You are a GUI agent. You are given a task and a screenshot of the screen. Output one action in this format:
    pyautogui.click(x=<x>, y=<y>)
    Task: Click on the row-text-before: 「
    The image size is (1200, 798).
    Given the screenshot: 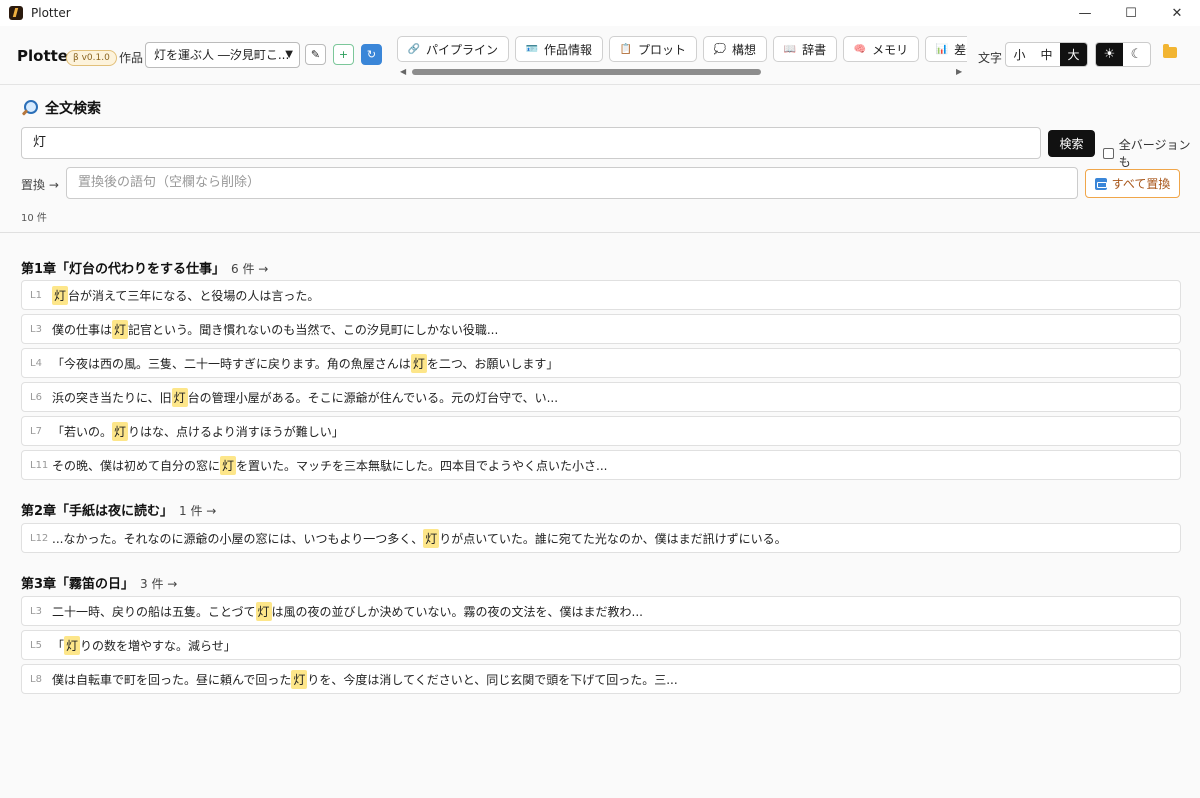 What is the action you would take?
    pyautogui.click(x=58, y=645)
    